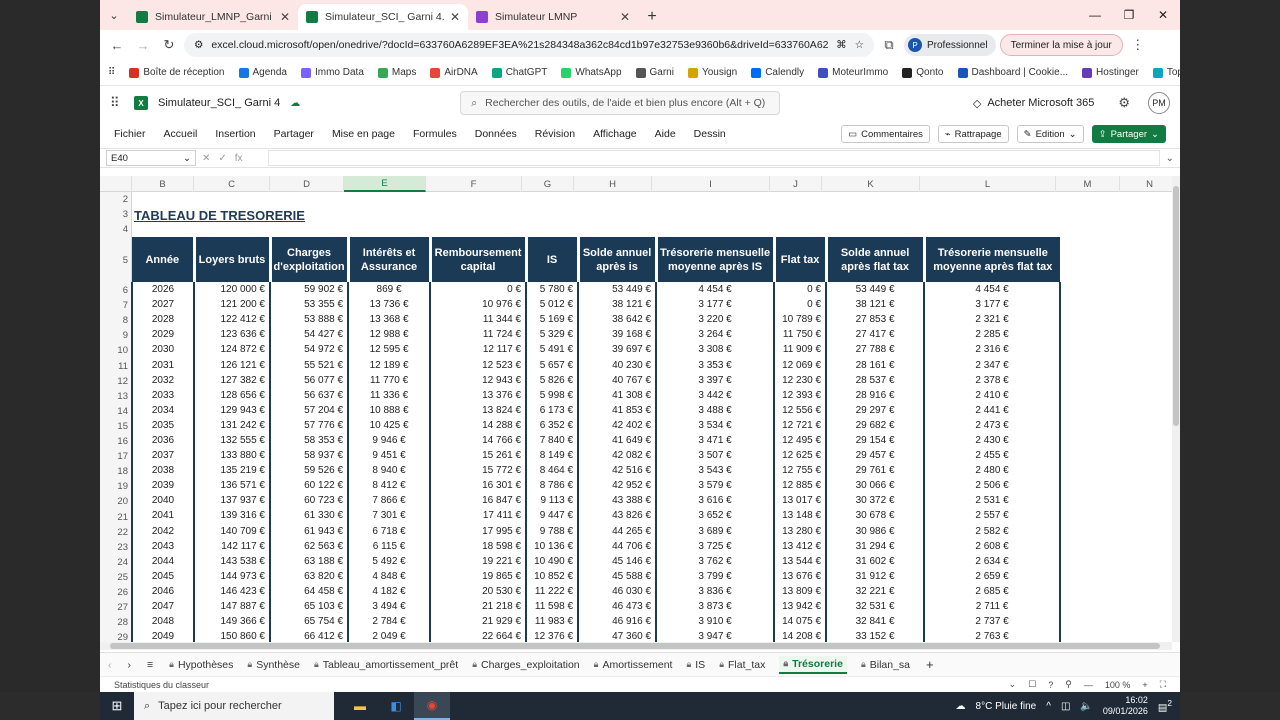 This screenshot has width=1280, height=720. Describe the element at coordinates (552, 531) in the screenshot. I see `table-cell: 9 788 €` at that location.